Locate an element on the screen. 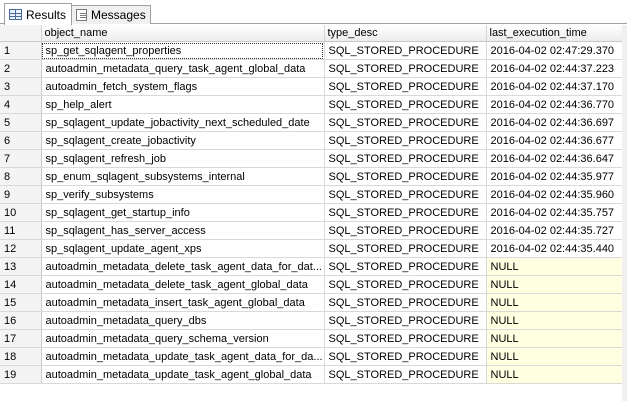  row-number-cell: 3 is located at coordinates (21, 86).